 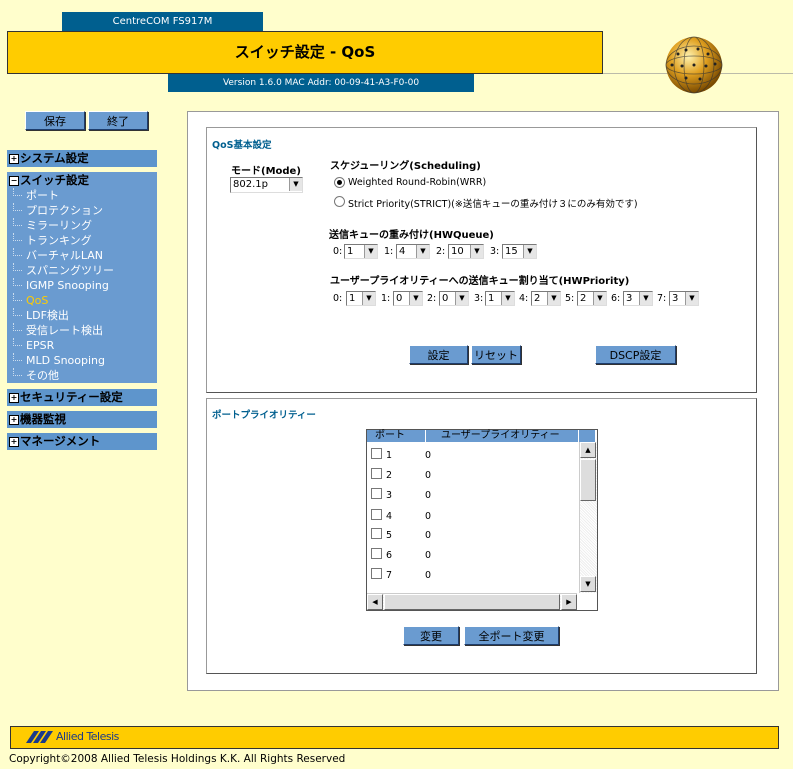 What do you see at coordinates (43, 419) in the screenshot?
I see `sidebar-item-label: 機器監視` at bounding box center [43, 419].